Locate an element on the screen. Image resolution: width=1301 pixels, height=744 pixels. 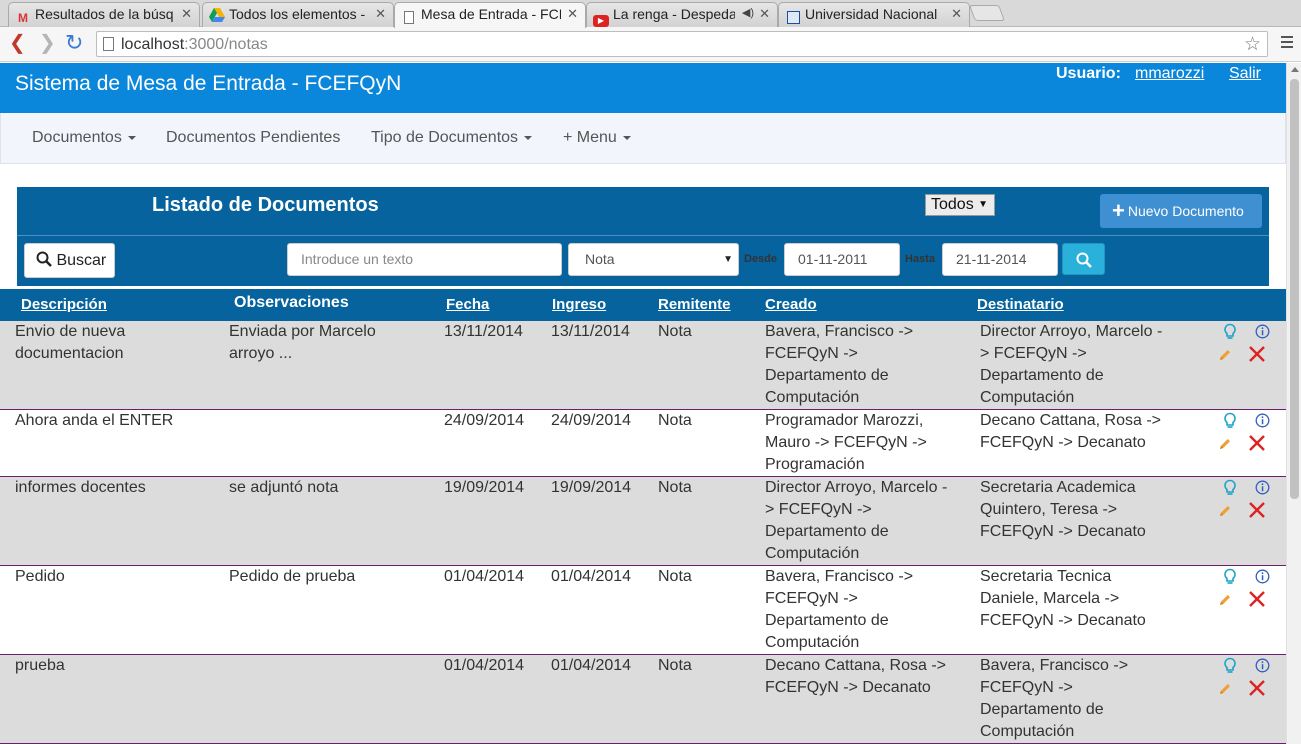
document-type-select: Nota ▼ is located at coordinates (653, 259).